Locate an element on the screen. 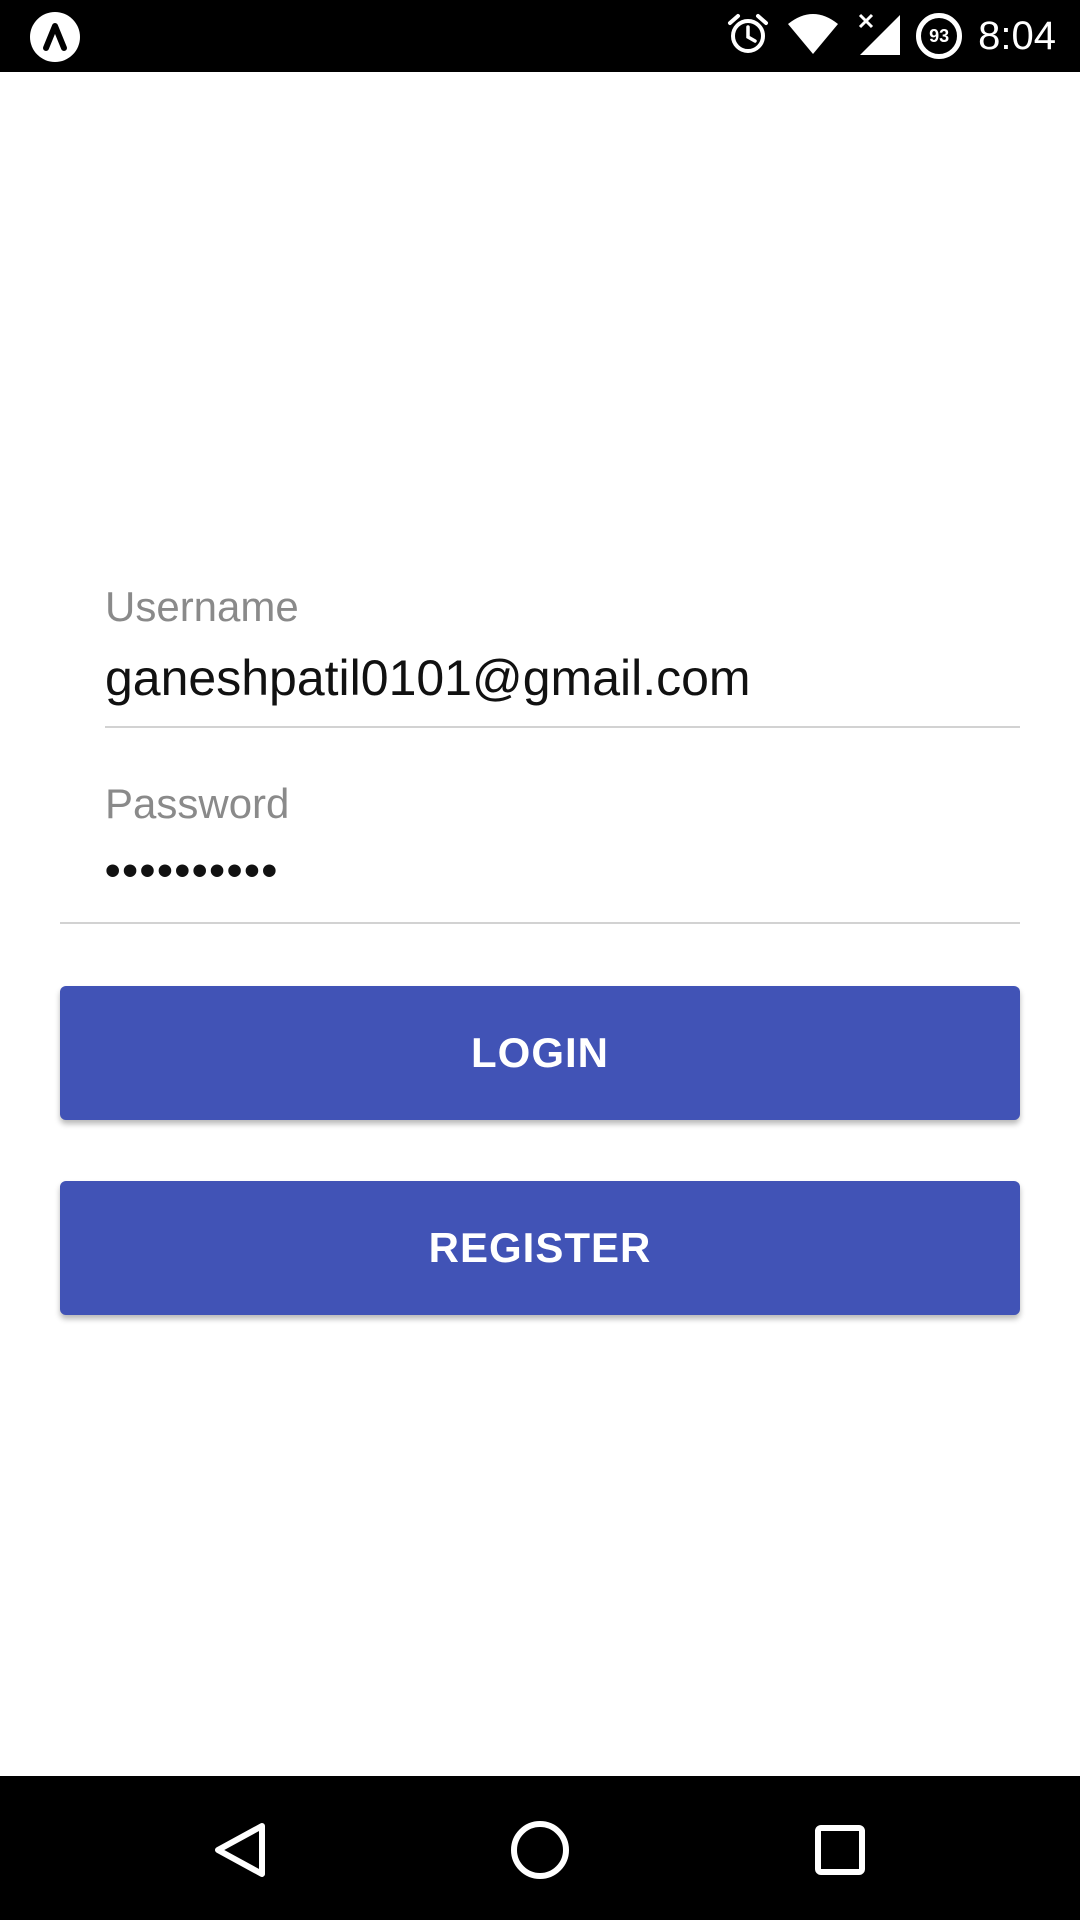 This screenshot has width=1080, height=1920. username-input is located at coordinates (560, 678).